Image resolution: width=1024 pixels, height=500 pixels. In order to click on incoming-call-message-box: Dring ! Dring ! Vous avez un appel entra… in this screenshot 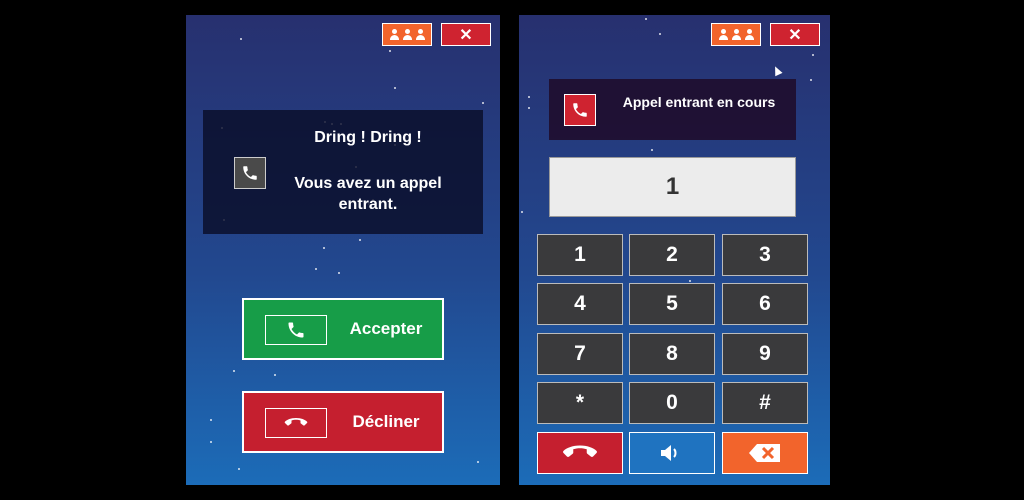, I will do `click(343, 172)`.